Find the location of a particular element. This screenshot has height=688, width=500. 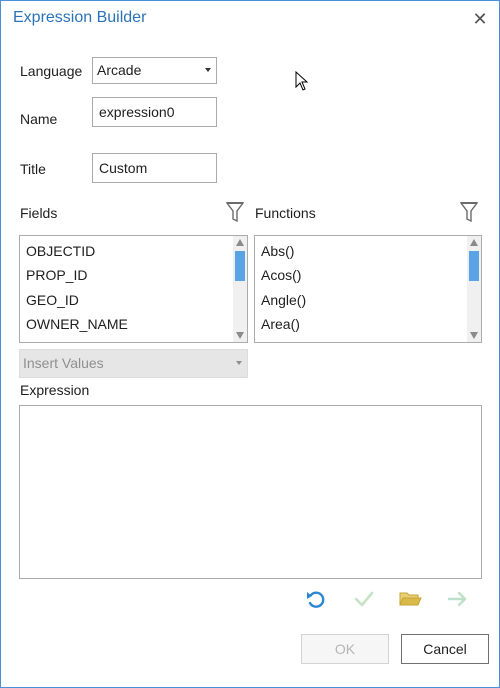

name-label: Name is located at coordinates (39, 119).